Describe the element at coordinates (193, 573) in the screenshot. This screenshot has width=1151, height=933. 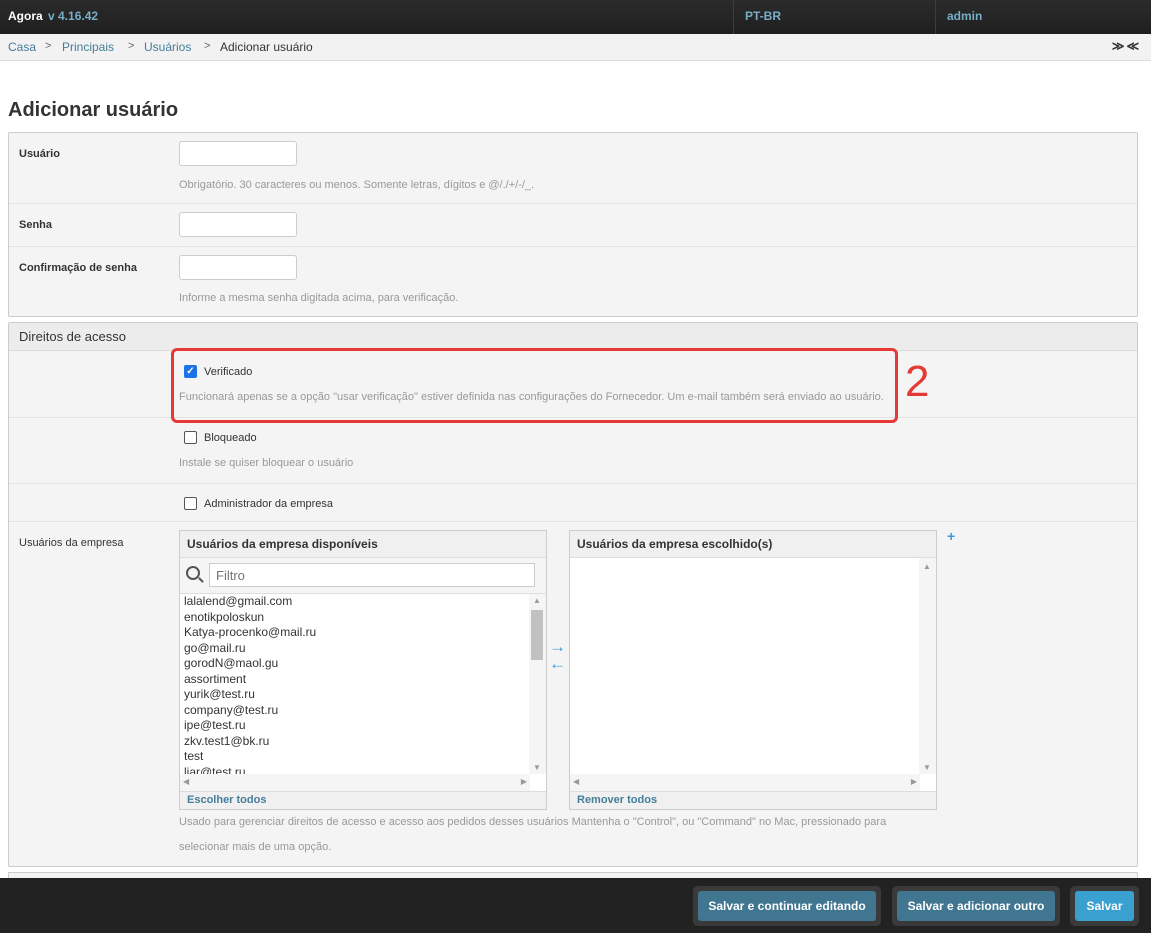
I see `search-icon` at that location.